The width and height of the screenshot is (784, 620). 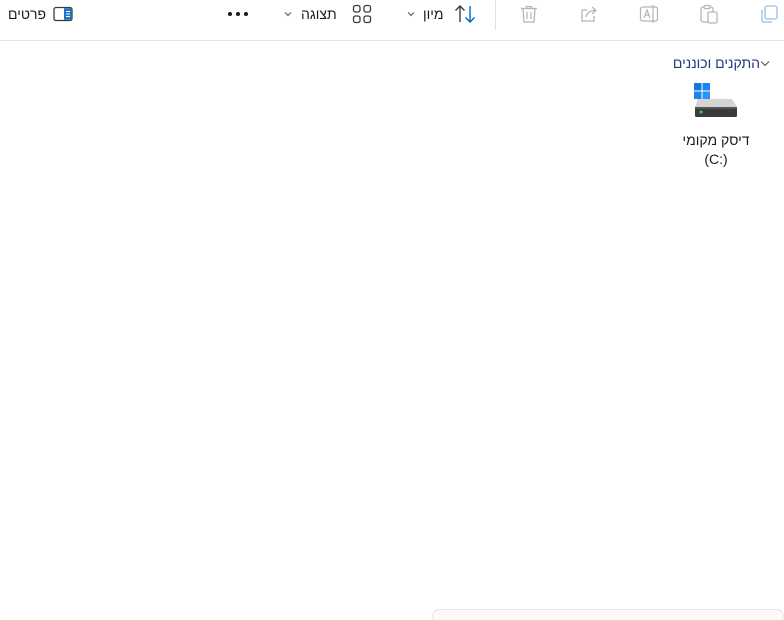 I want to click on more-options-icon, so click(x=238, y=14).